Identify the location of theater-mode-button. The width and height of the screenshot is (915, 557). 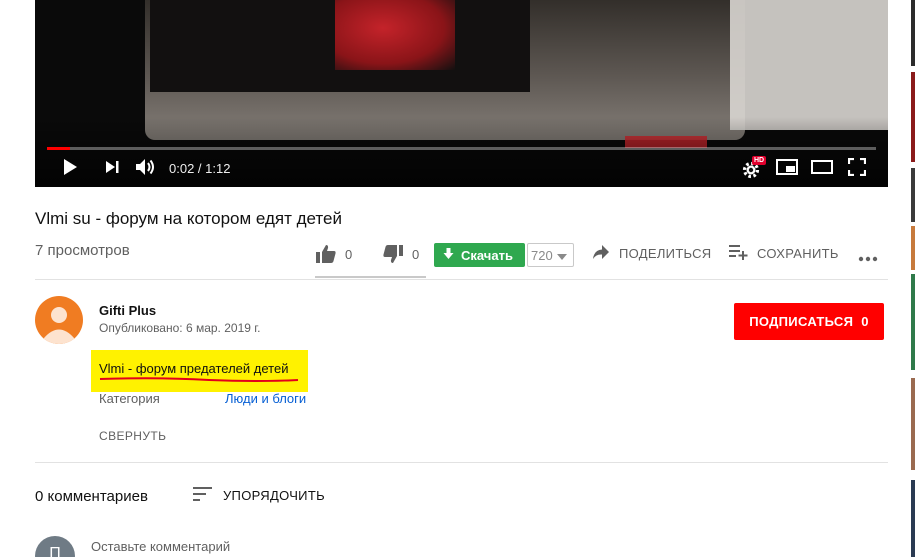
(822, 169).